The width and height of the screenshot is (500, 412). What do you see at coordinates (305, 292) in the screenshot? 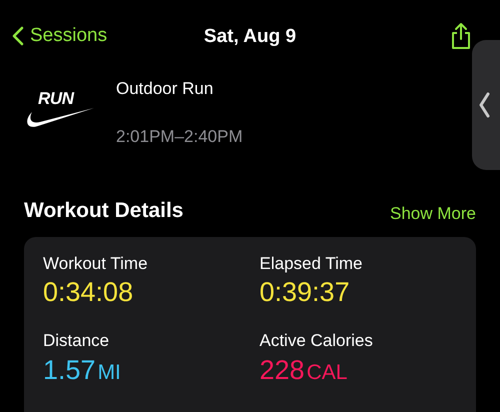
I see `metric-value: 0:39:37` at bounding box center [305, 292].